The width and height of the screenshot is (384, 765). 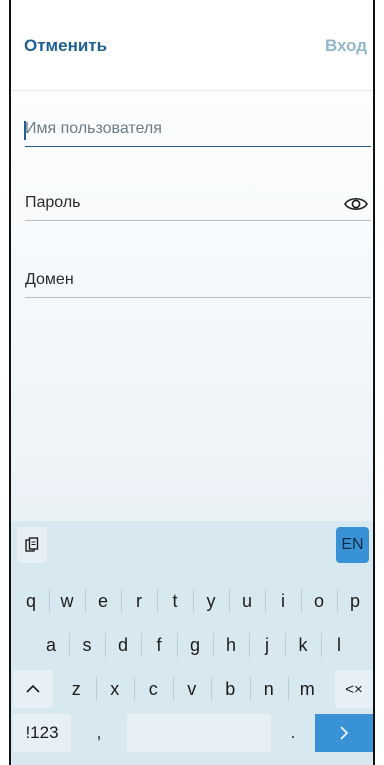 What do you see at coordinates (93, 128) in the screenshot?
I see `username-placeholder: Имя пользователя` at bounding box center [93, 128].